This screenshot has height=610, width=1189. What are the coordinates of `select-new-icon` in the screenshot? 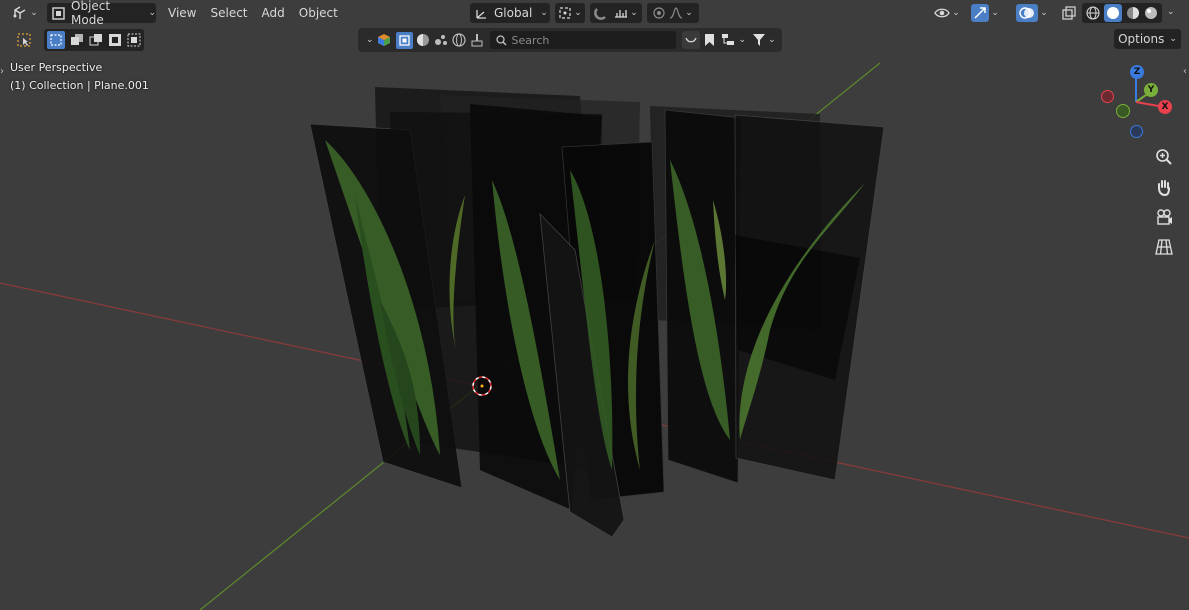 It's located at (55, 40).